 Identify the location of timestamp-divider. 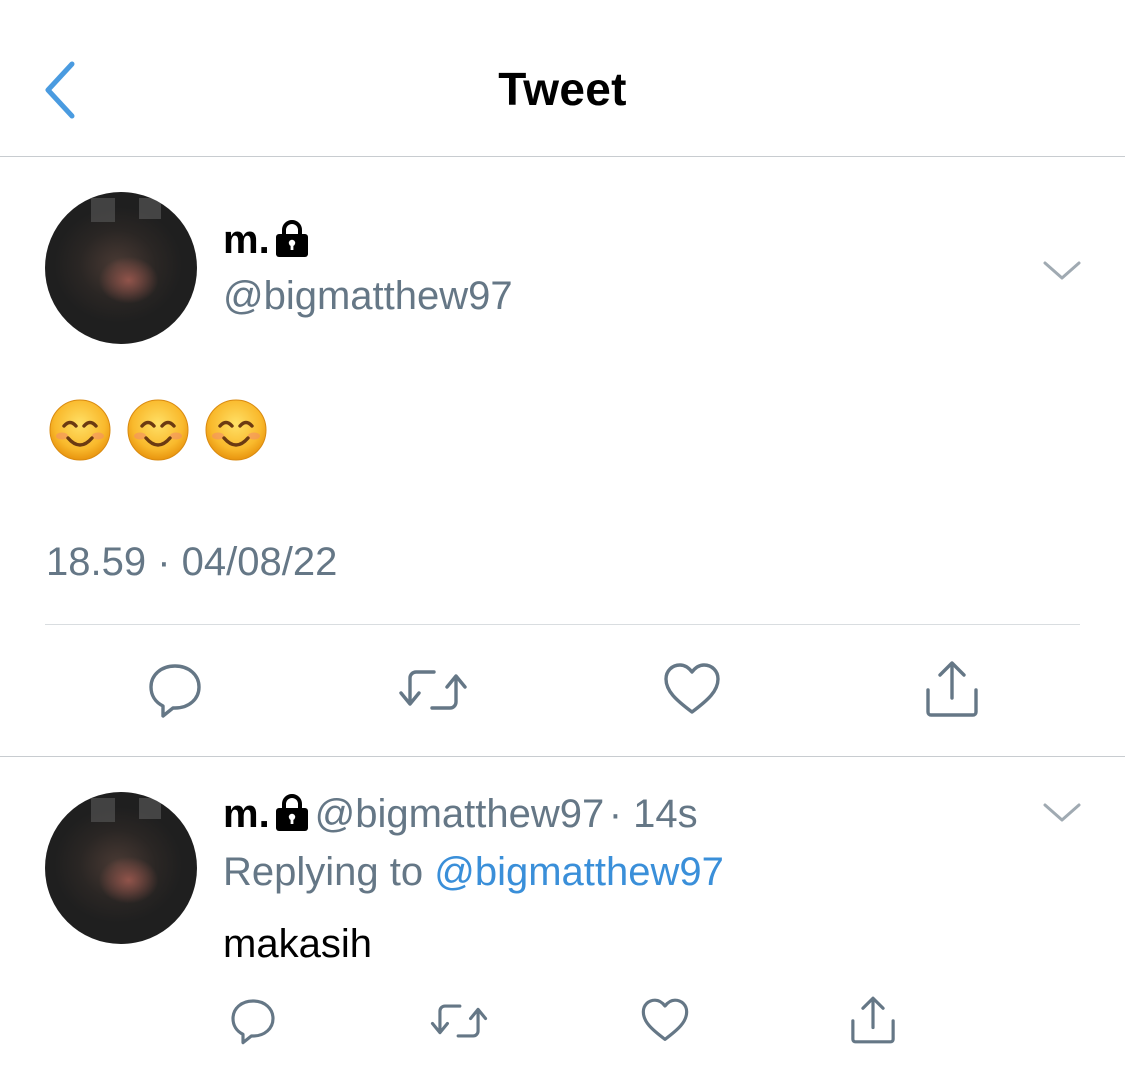
(562, 624).